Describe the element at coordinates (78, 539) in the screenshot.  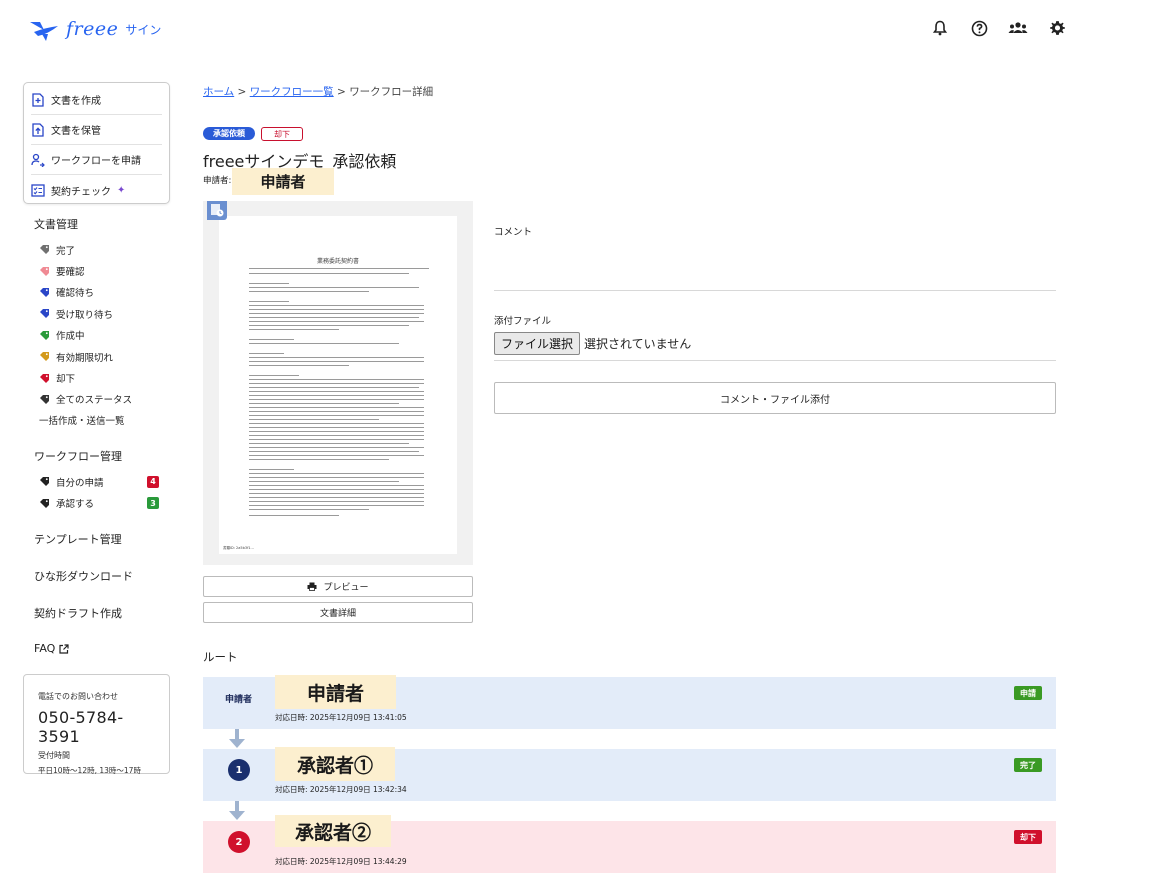
I see `template-mgmt-link: テンプレート管理` at that location.